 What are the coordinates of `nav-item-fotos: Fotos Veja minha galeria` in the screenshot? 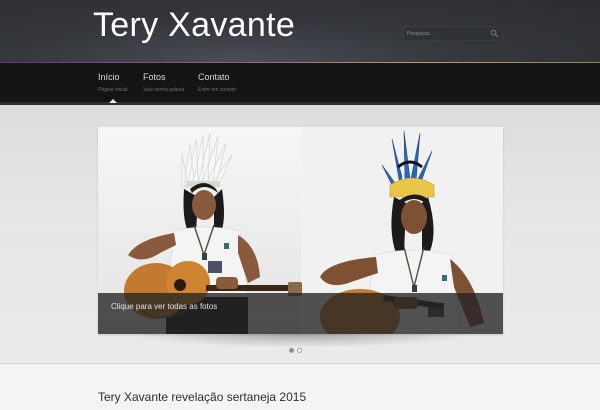 It's located at (163, 82).